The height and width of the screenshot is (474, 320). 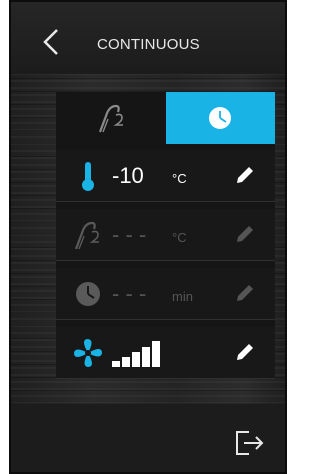 I want to click on tab-timer, so click(x=220, y=118).